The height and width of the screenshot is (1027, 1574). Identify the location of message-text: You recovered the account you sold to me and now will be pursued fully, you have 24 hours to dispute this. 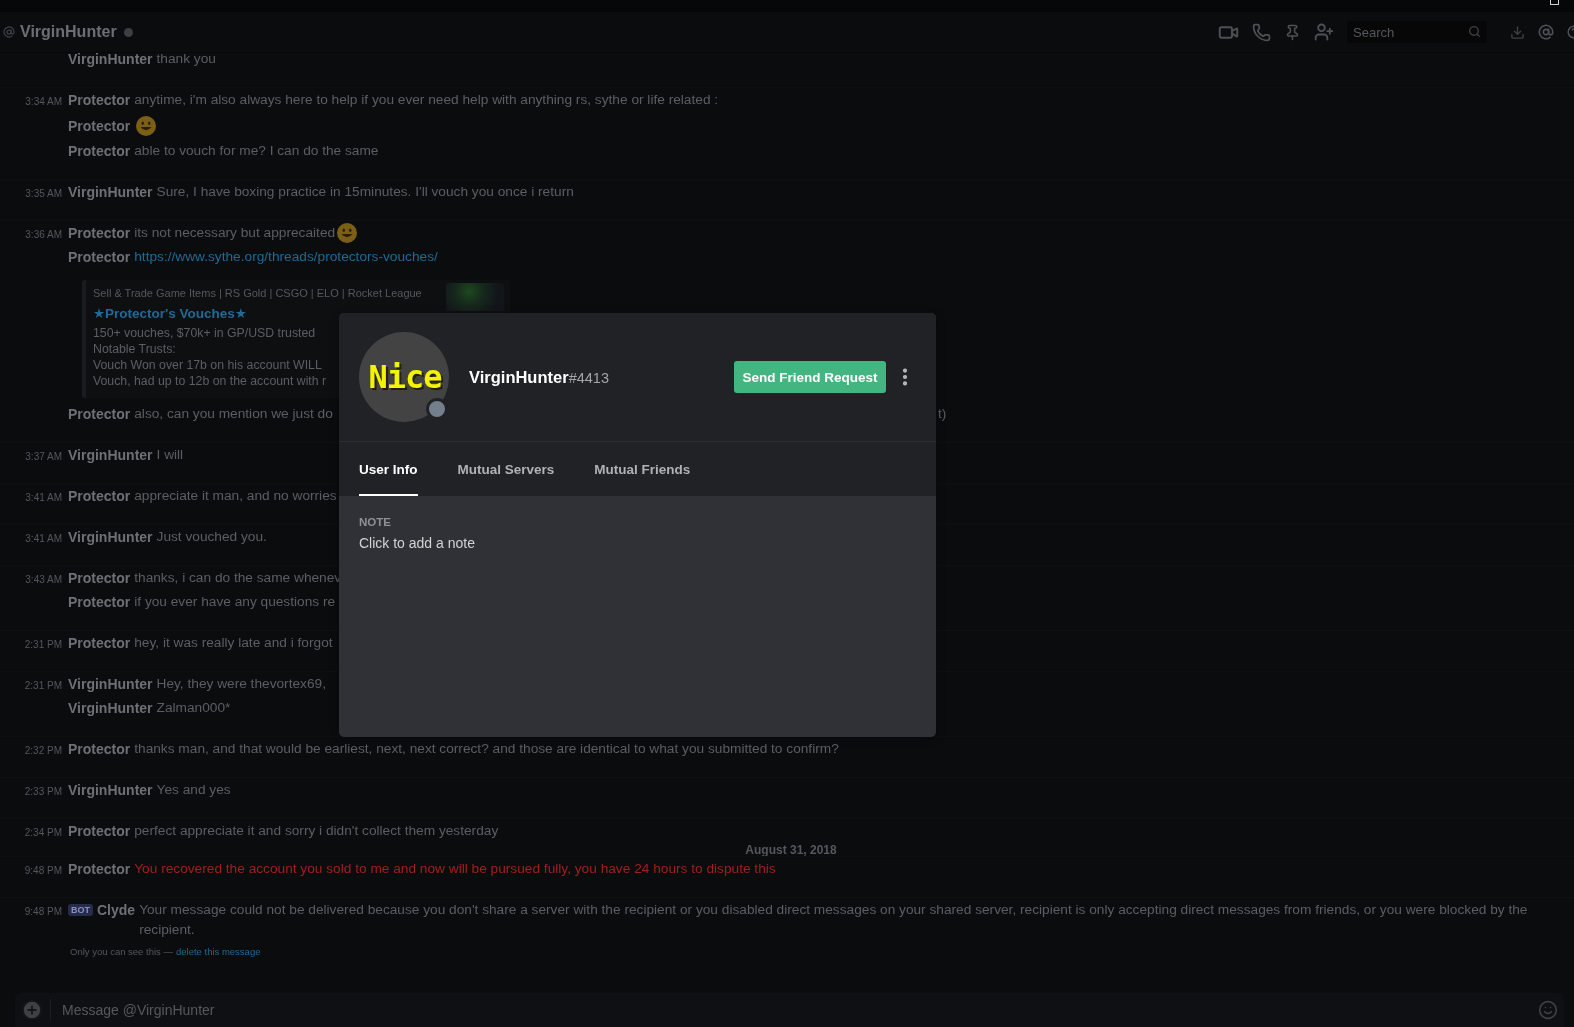
(455, 869).